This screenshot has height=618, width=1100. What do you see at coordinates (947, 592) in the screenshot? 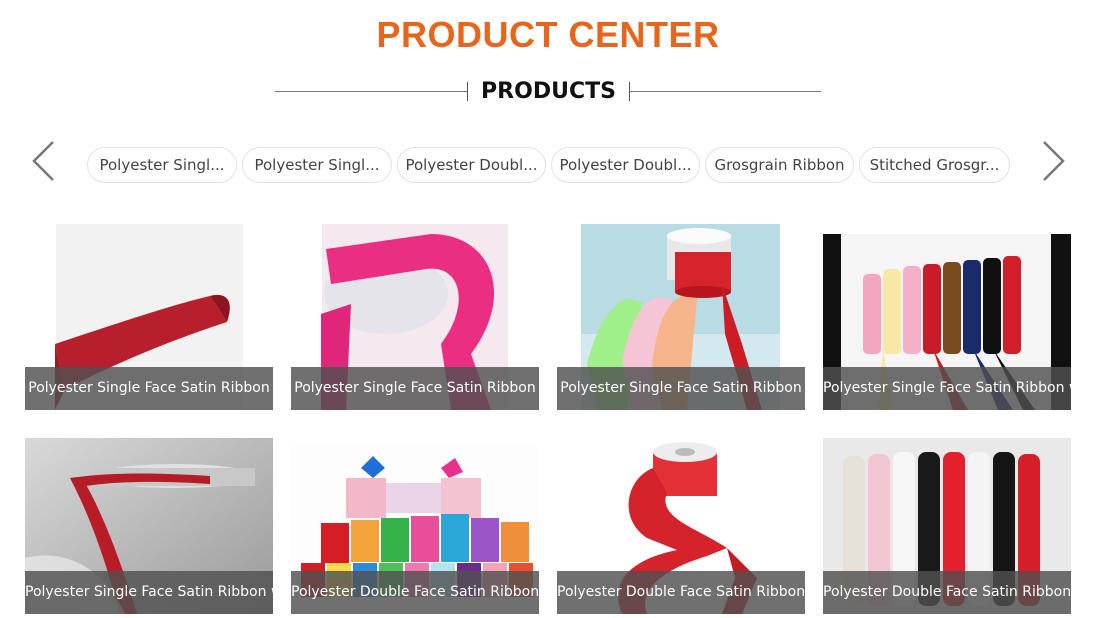
I see `product-caption: Polyester Double Face Satin Ribbon wit` at bounding box center [947, 592].